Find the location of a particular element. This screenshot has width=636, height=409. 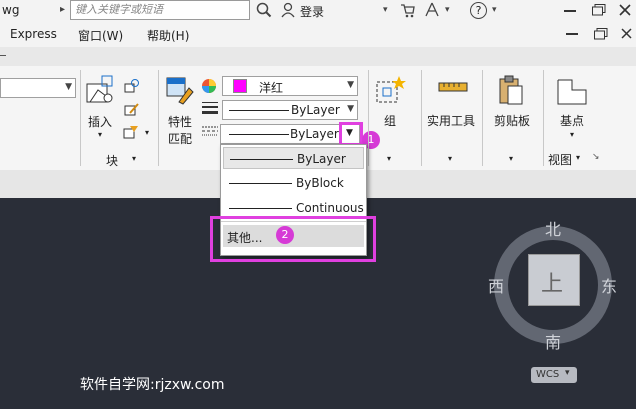

wcs-button: WCS ▾ is located at coordinates (554, 375).